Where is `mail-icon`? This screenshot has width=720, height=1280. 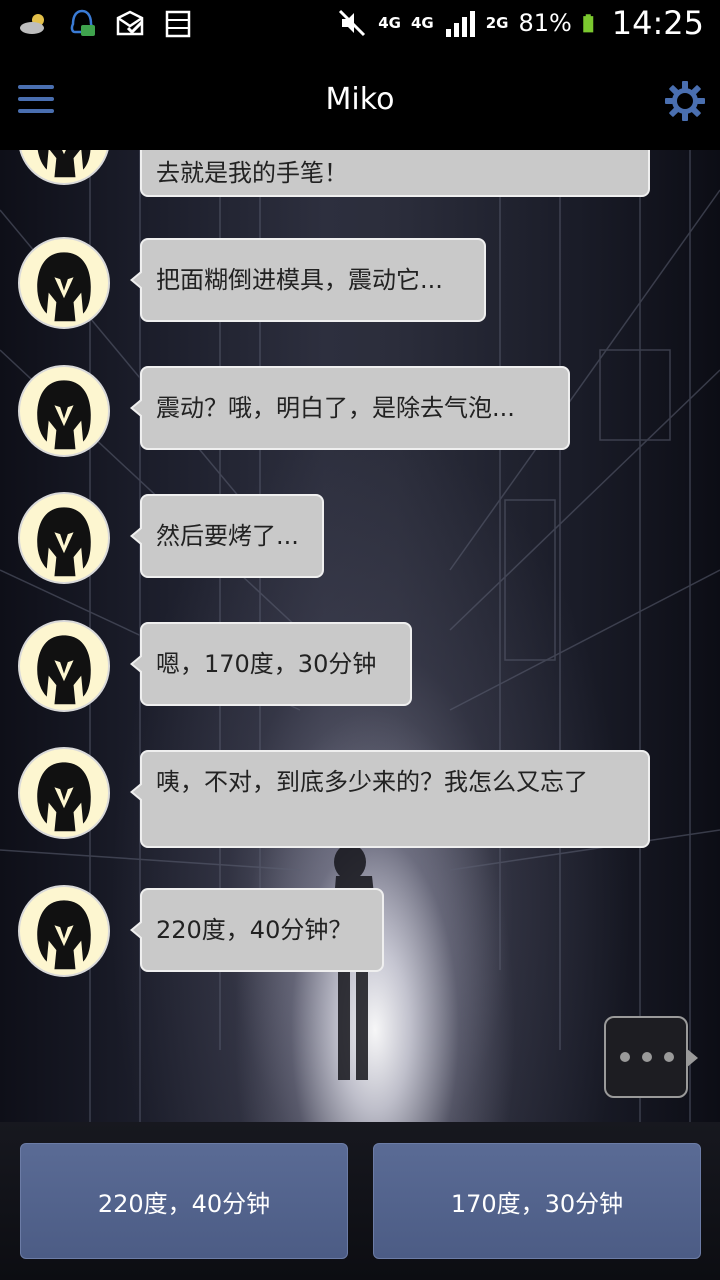
mail-icon is located at coordinates (130, 23).